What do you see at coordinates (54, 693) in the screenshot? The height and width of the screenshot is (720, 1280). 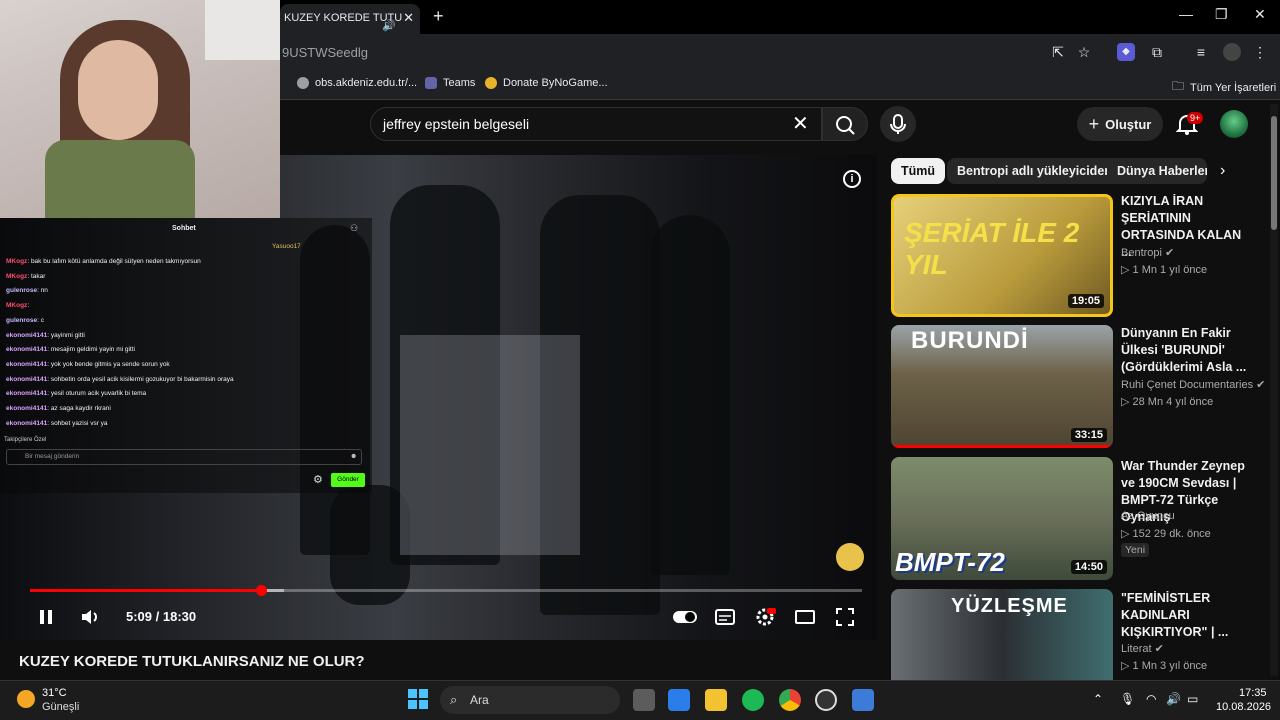 I see `weather-temperature: 31°C` at bounding box center [54, 693].